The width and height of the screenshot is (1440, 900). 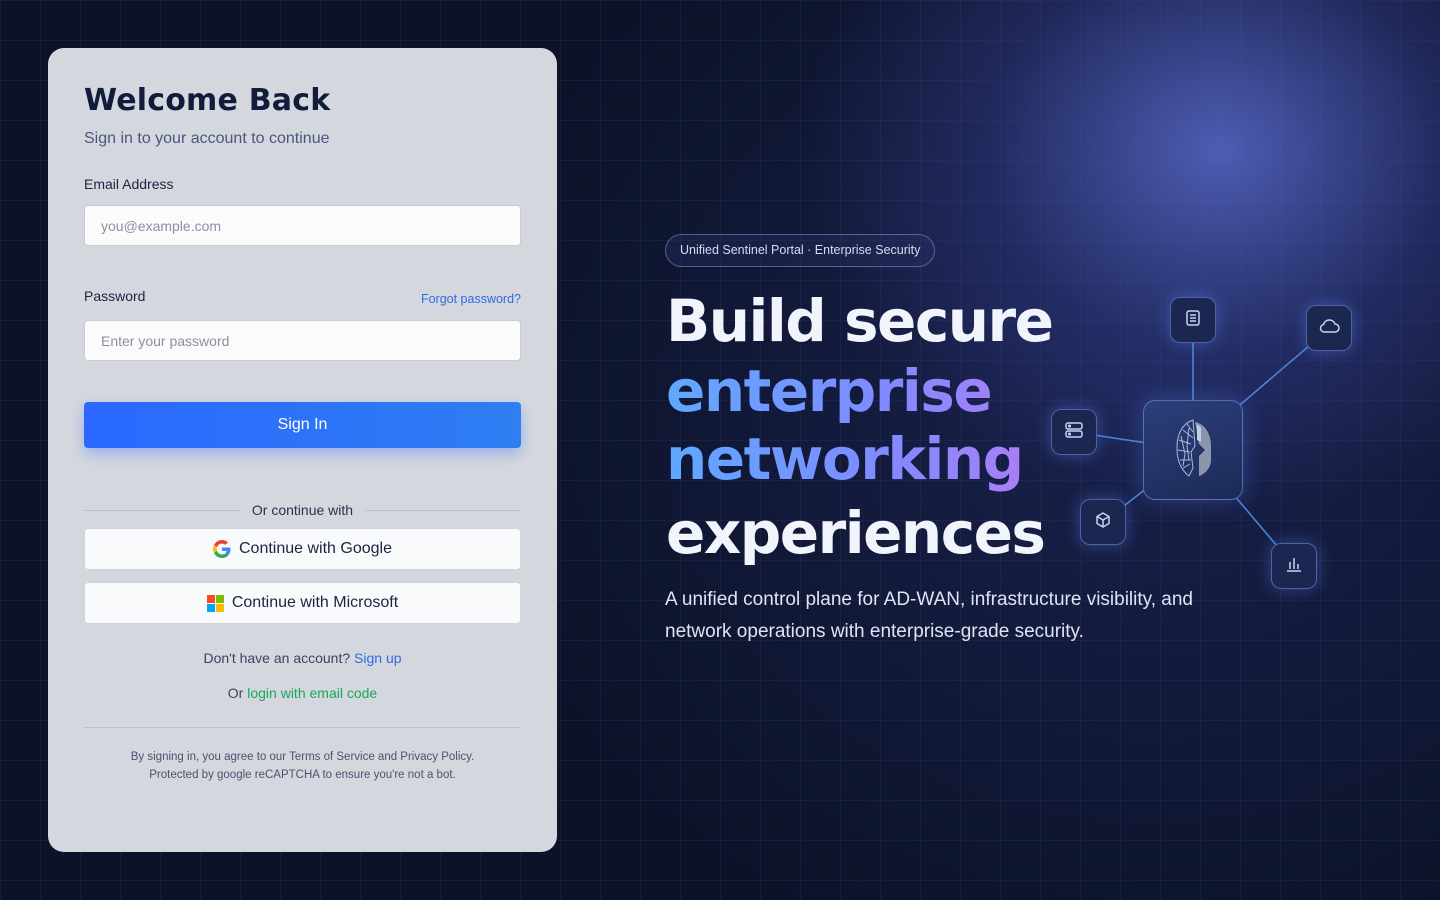 What do you see at coordinates (312, 693) in the screenshot?
I see `email-code-link: login with email code` at bounding box center [312, 693].